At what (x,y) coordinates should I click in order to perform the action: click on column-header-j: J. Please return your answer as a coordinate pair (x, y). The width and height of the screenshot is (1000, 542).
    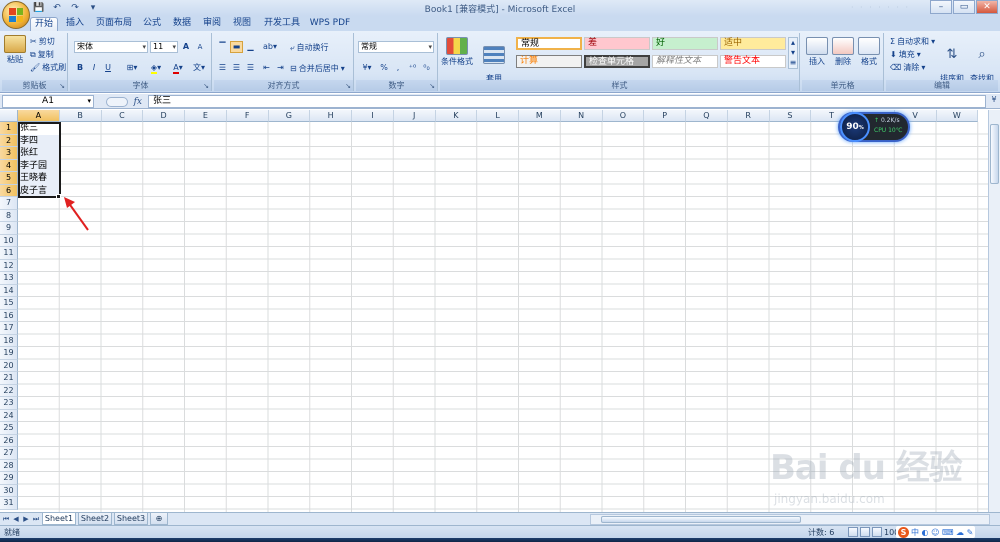
    Looking at the image, I should click on (414, 116).